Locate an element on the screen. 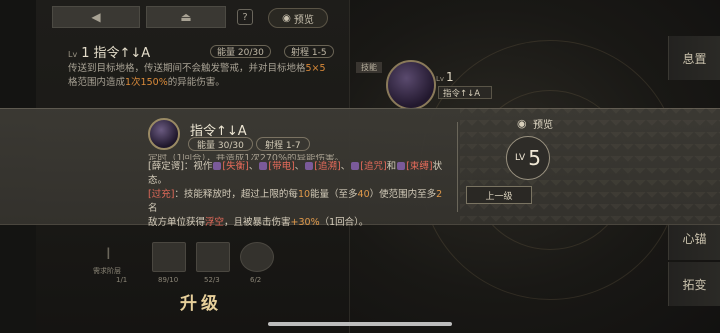 The image size is (720, 333). preview-label: 预览 is located at coordinates (303, 20).